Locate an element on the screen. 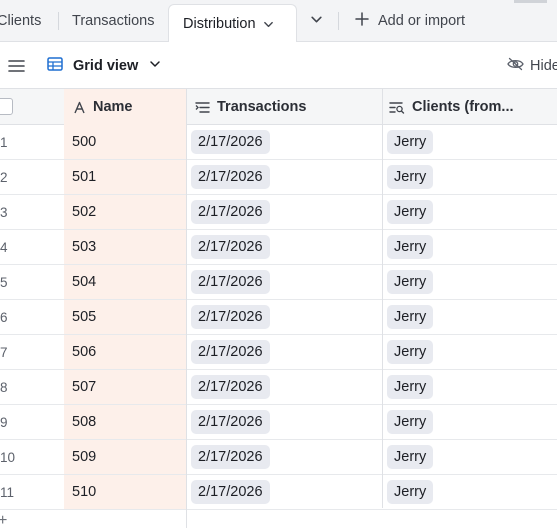  table-row: 3 502 2/17/2026 Jerry is located at coordinates (278, 212).